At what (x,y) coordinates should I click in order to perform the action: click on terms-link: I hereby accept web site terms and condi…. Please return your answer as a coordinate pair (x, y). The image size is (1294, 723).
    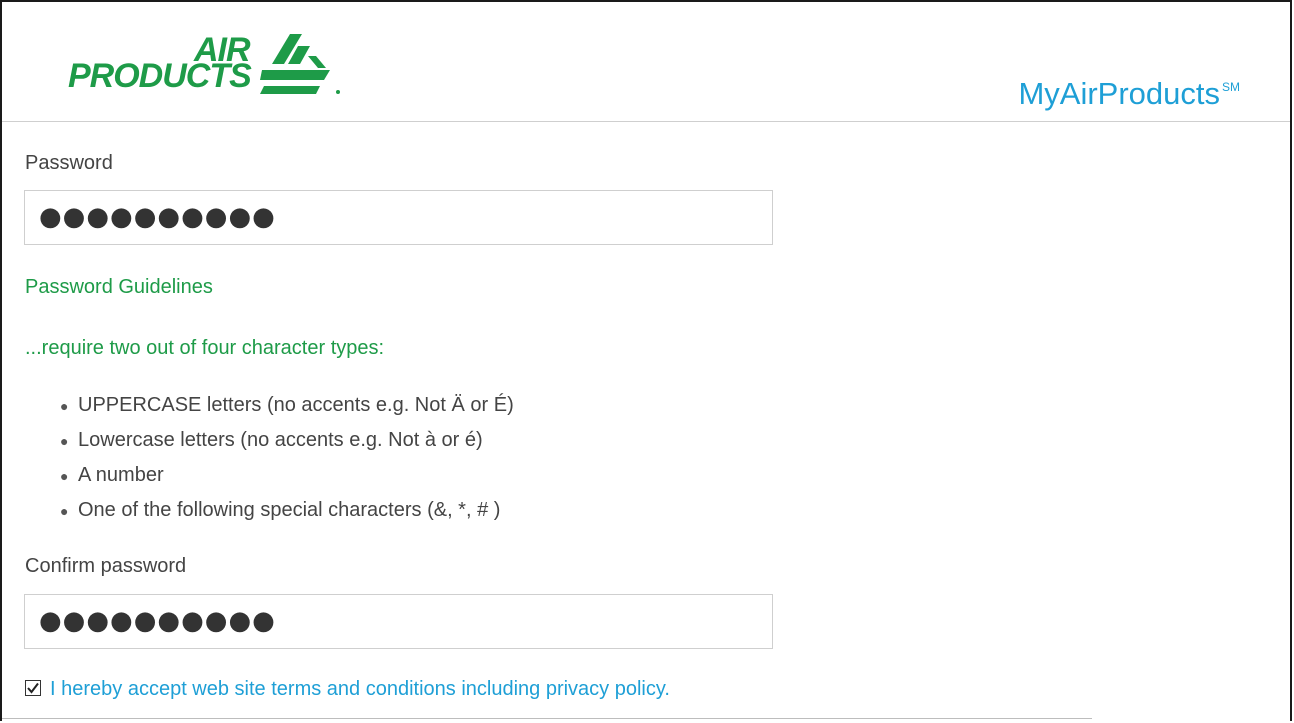
    Looking at the image, I should click on (360, 689).